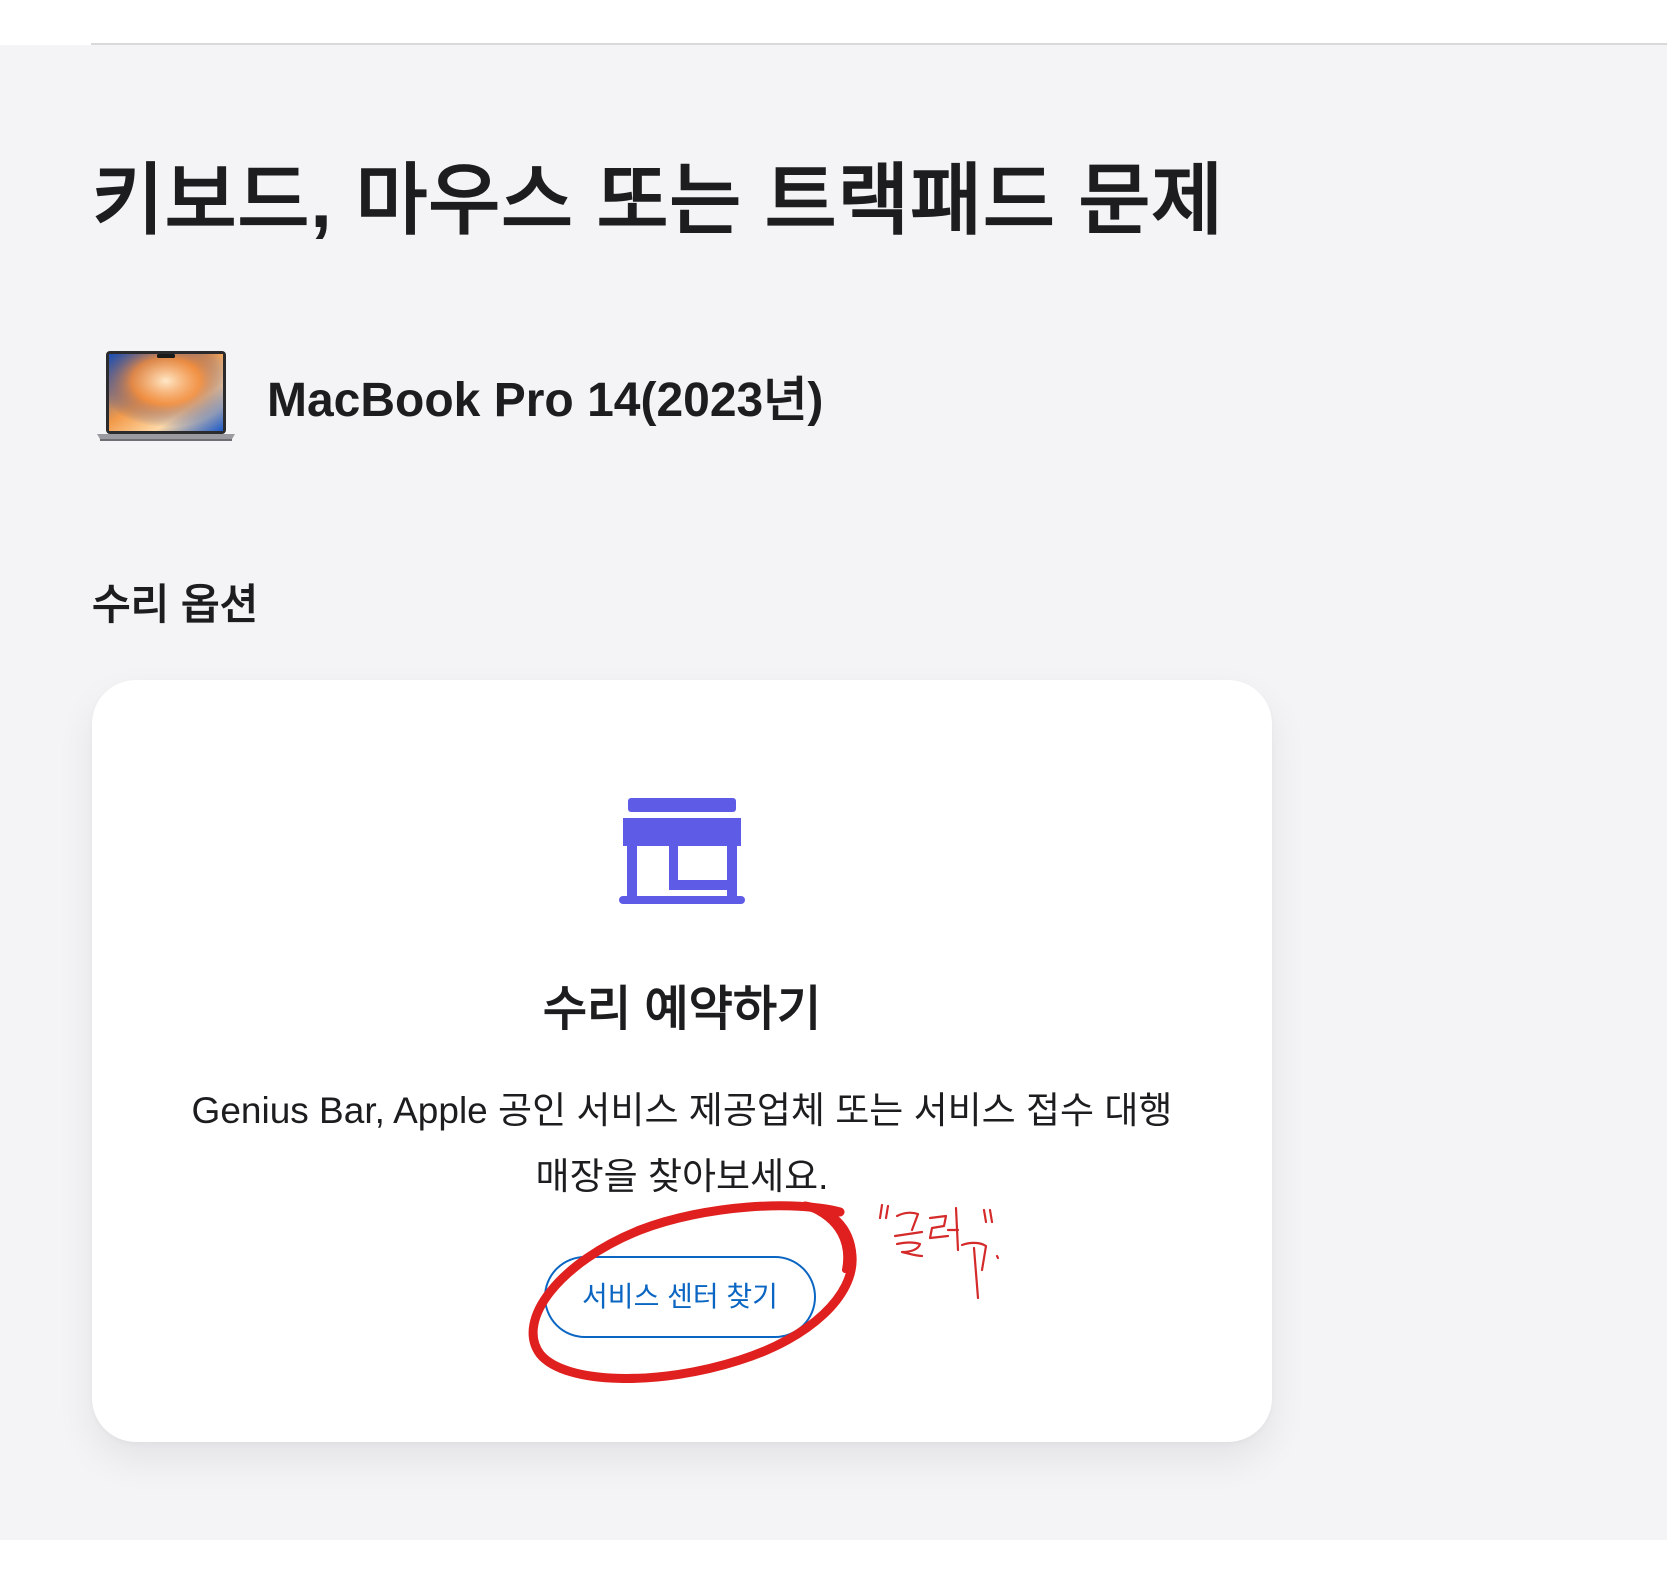  What do you see at coordinates (833, 22) in the screenshot?
I see `top-bar` at bounding box center [833, 22].